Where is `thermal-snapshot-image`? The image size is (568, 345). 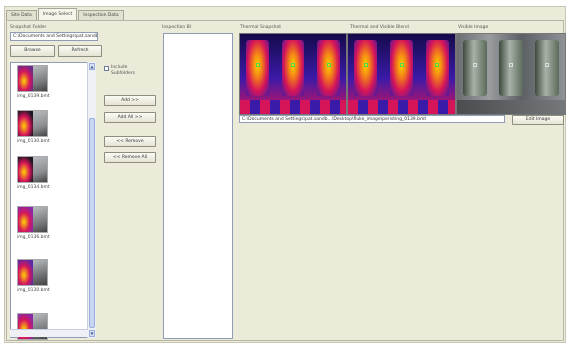 thermal-snapshot-image is located at coordinates (293, 74).